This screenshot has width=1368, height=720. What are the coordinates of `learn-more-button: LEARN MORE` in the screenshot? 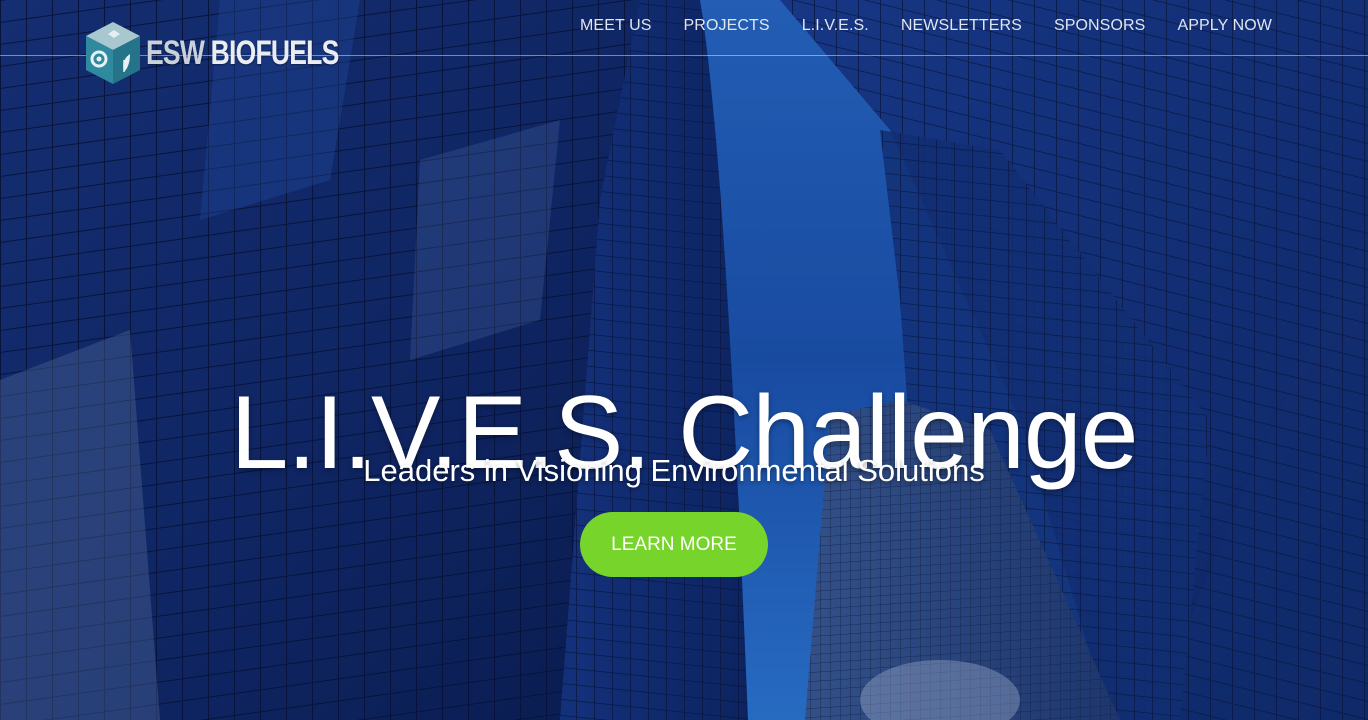 It's located at (674, 544).